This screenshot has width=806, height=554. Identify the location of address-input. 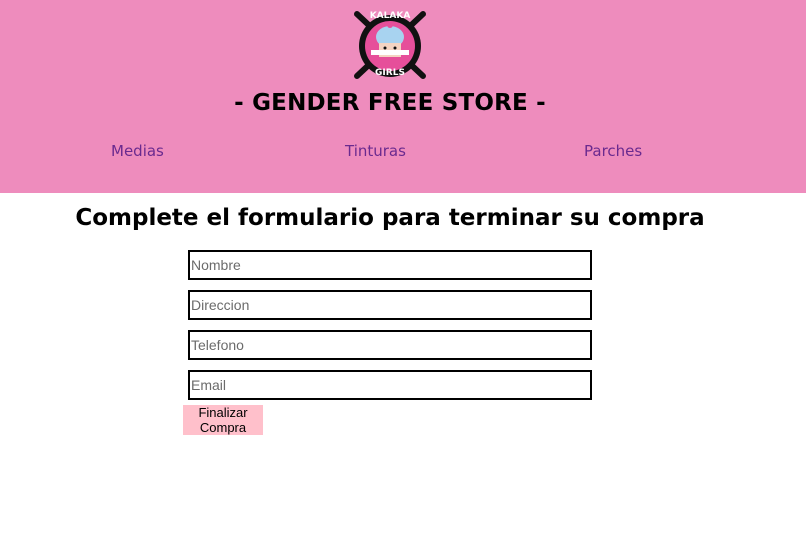
(390, 305).